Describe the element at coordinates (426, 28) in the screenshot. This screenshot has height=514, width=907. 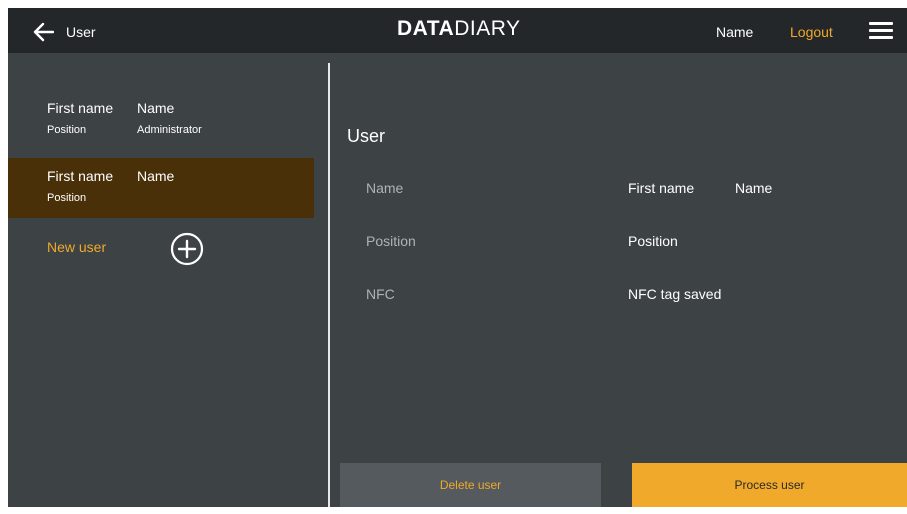
I see `logo-bold-text: DATA` at that location.